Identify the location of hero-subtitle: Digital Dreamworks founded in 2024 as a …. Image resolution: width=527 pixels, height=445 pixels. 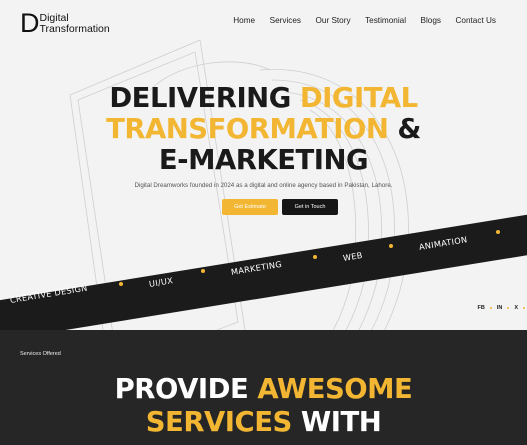
(263, 185).